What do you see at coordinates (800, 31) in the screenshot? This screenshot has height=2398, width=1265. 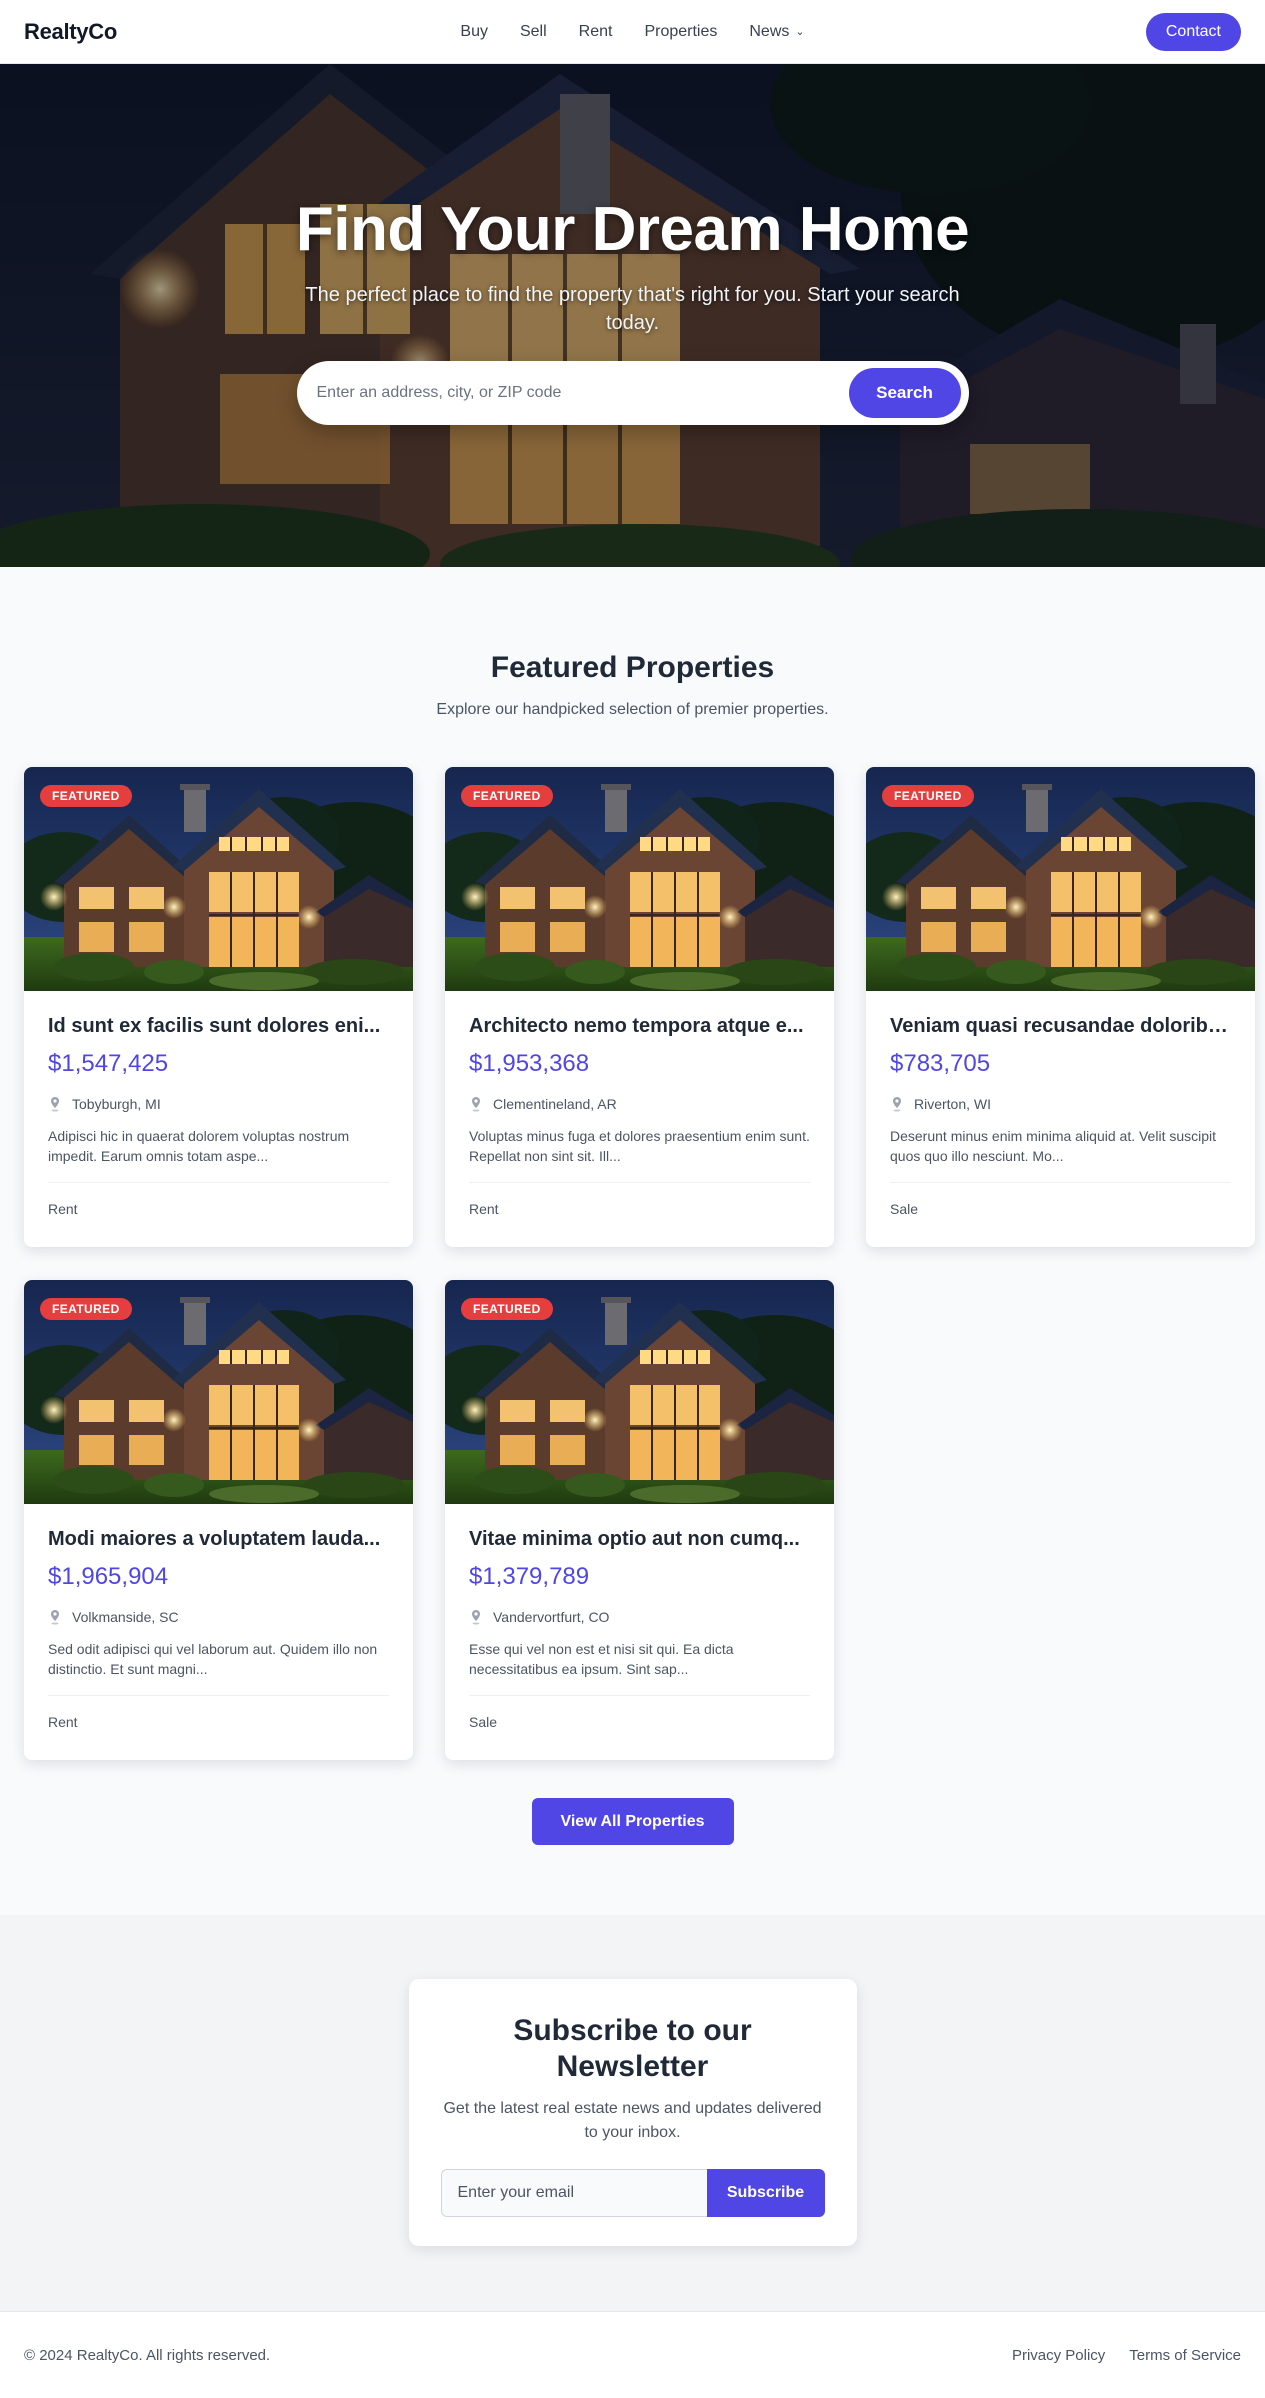 I see `chevron-down-icon: ⌄` at bounding box center [800, 31].